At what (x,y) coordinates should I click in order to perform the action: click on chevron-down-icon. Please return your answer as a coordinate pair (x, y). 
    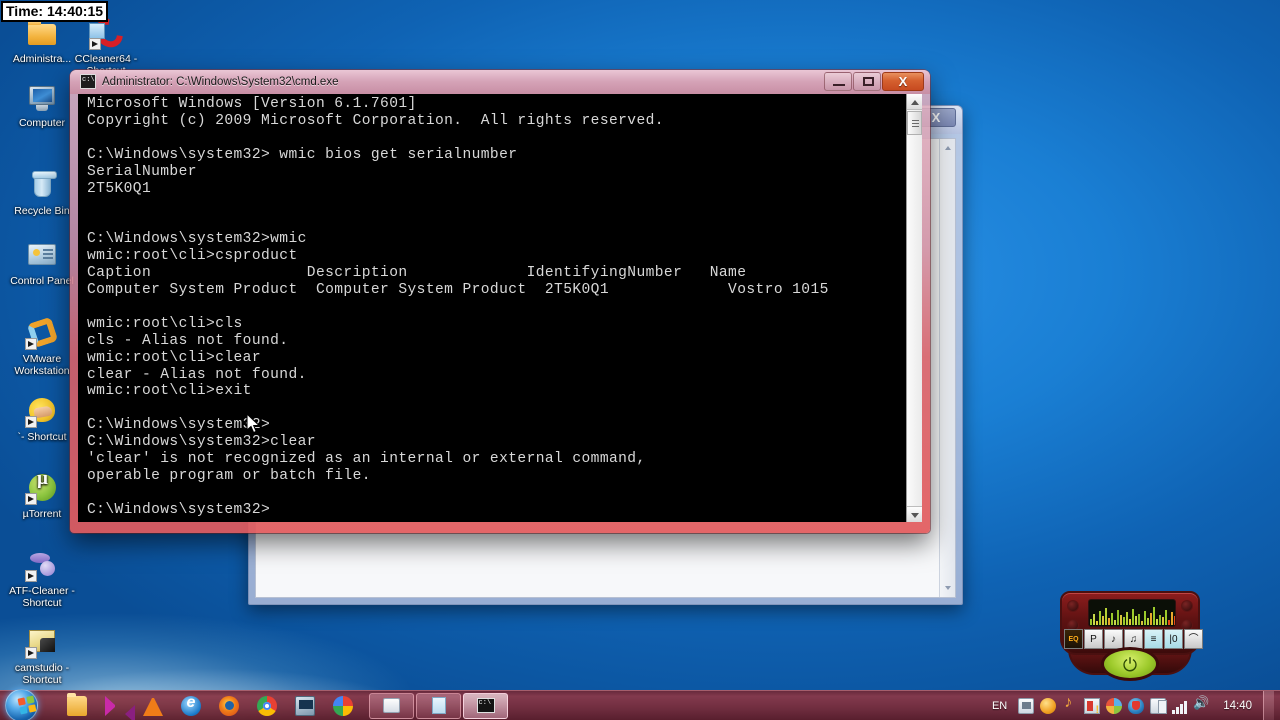
    Looking at the image, I should click on (948, 588).